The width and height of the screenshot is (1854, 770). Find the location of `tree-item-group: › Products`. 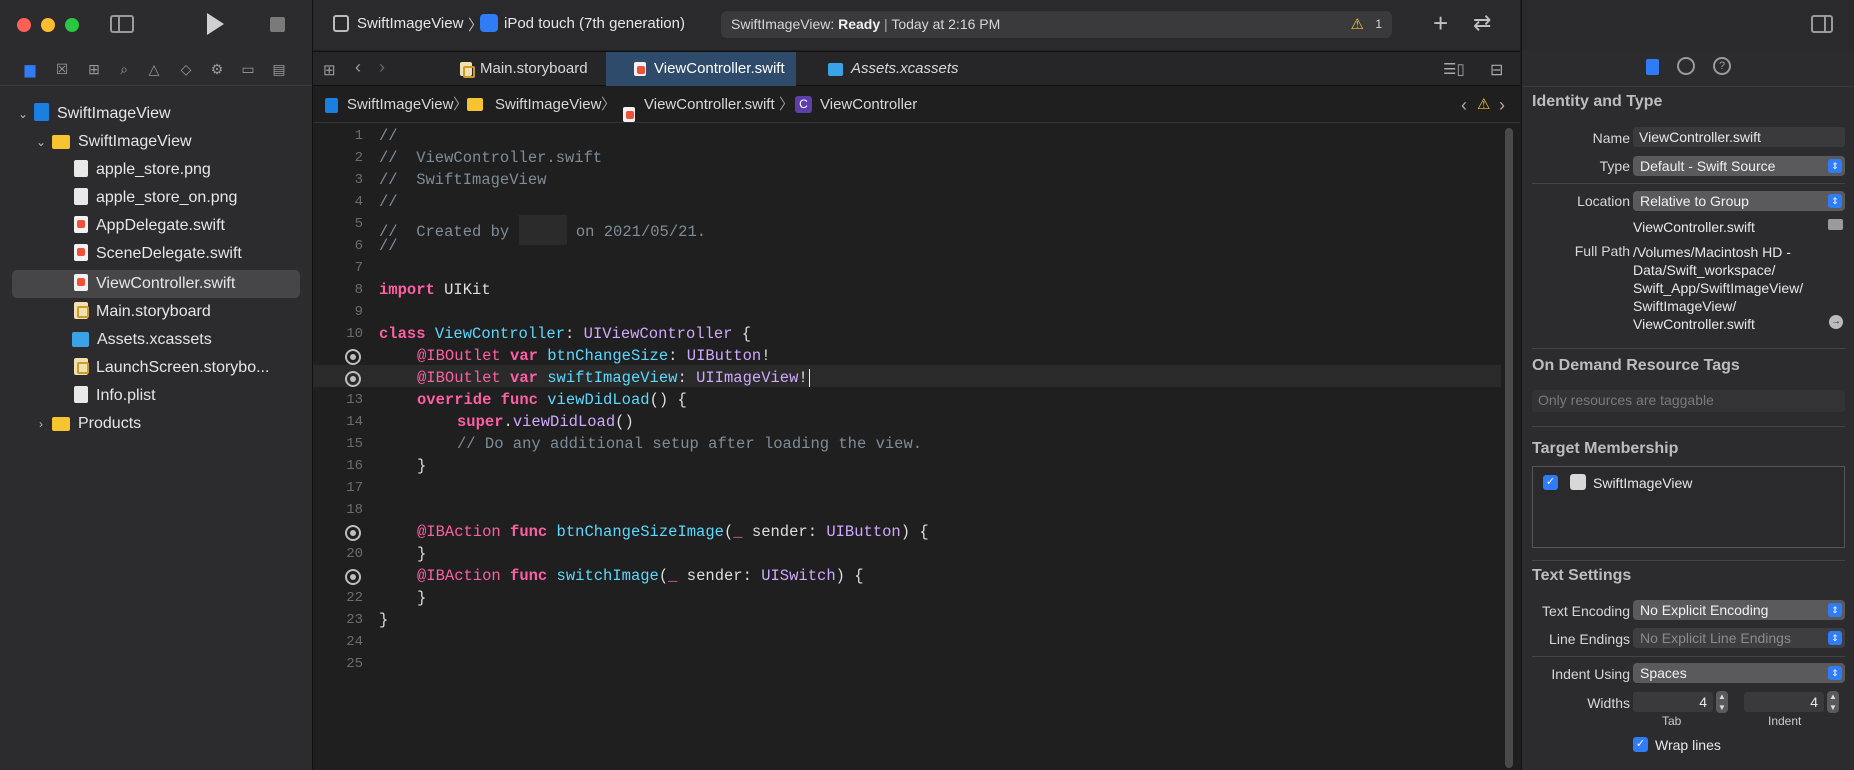

tree-item-group: › Products is located at coordinates (156, 424).